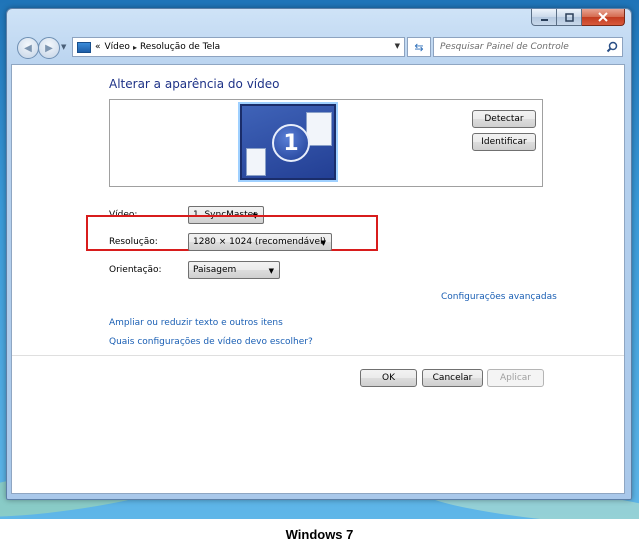  I want to click on close-button, so click(603, 17).